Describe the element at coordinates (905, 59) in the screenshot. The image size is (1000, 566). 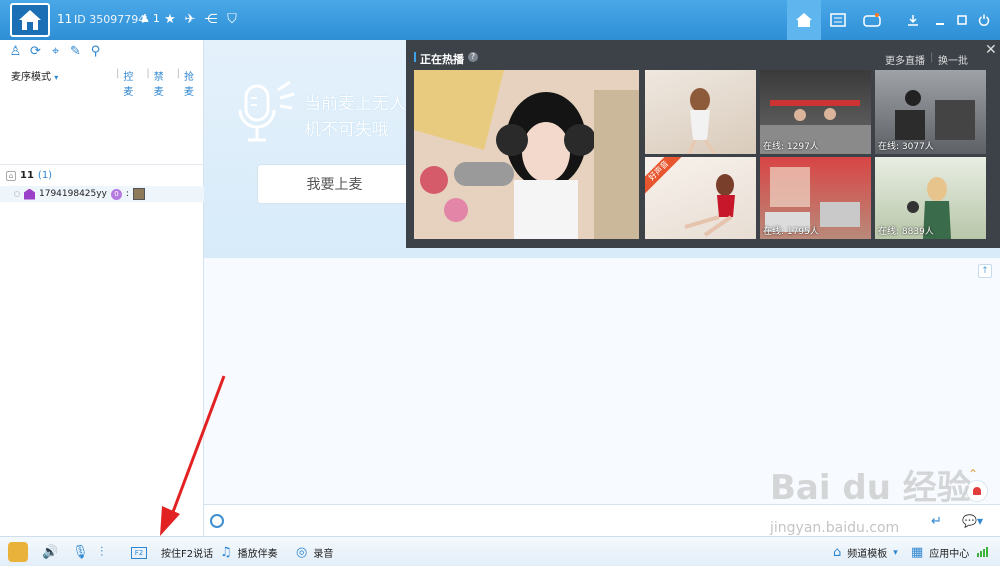
I see `more-live-link: 更多直播` at that location.